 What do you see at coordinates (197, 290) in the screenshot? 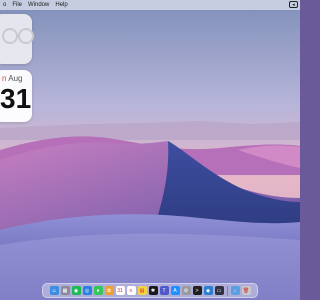
I see `terminal-icon: >` at bounding box center [197, 290].